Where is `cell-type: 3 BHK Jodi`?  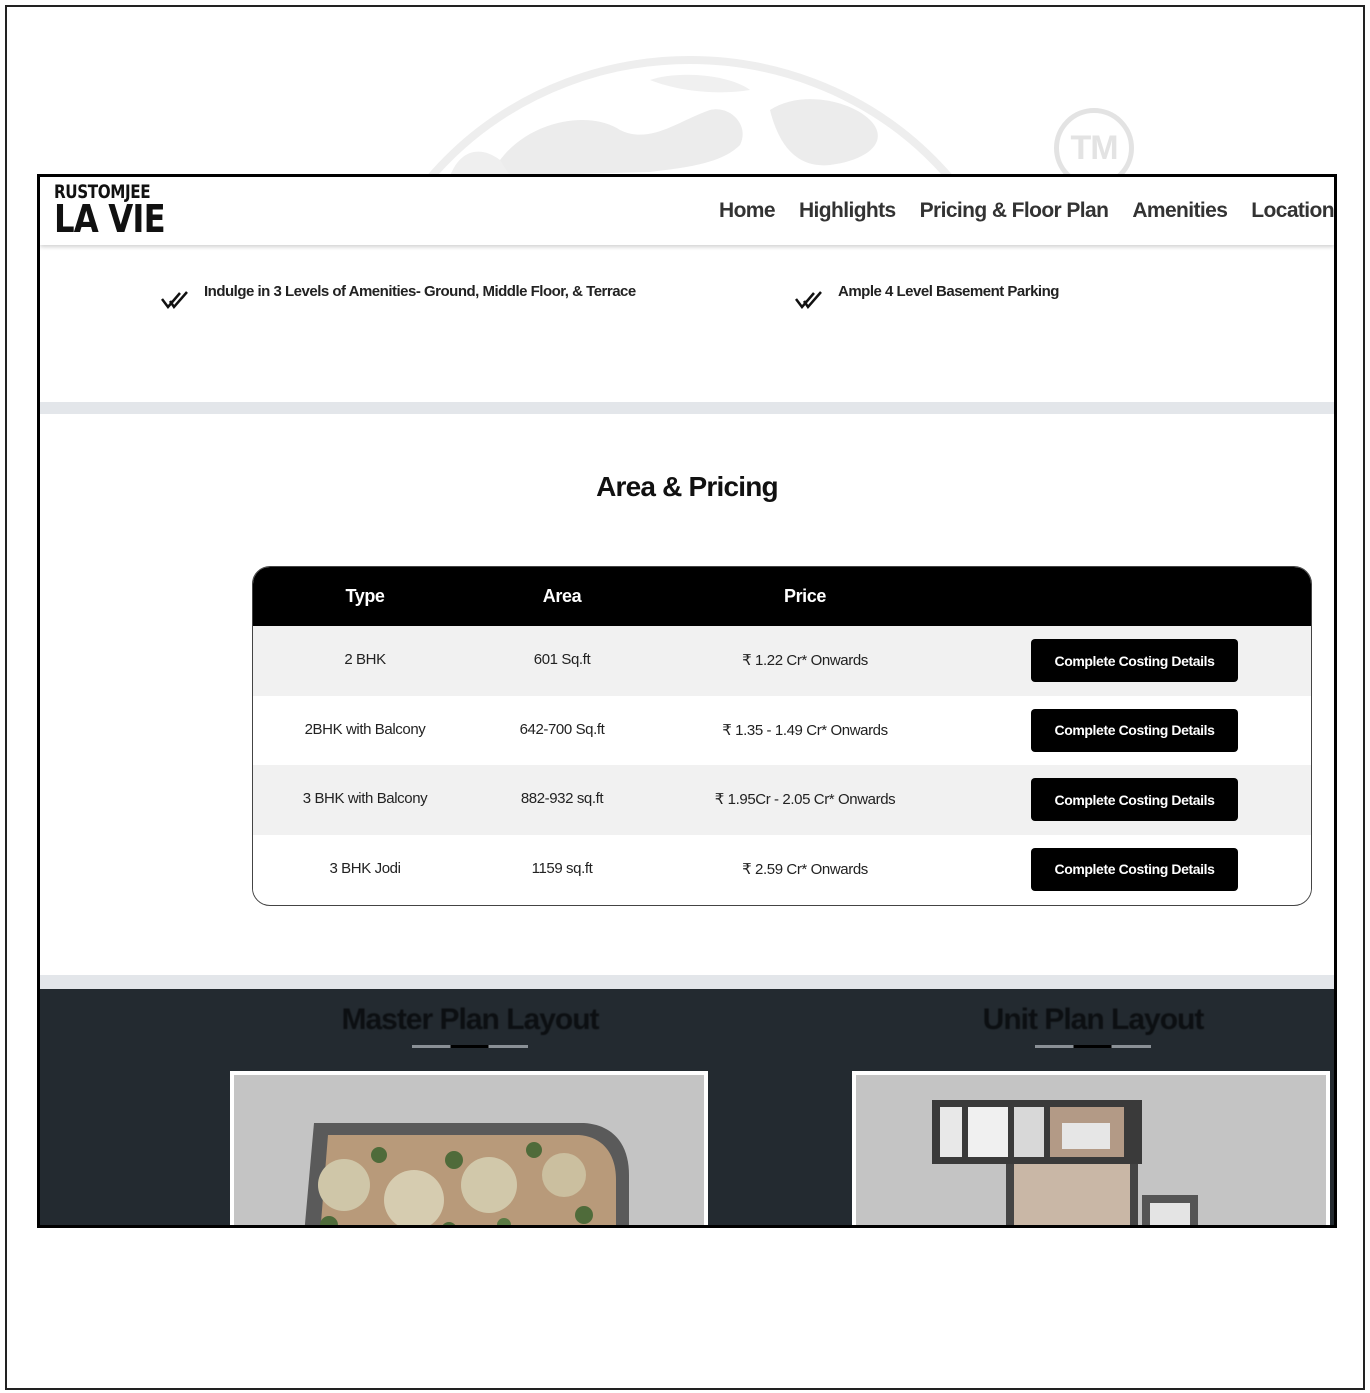 cell-type: 3 BHK Jodi is located at coordinates (365, 868).